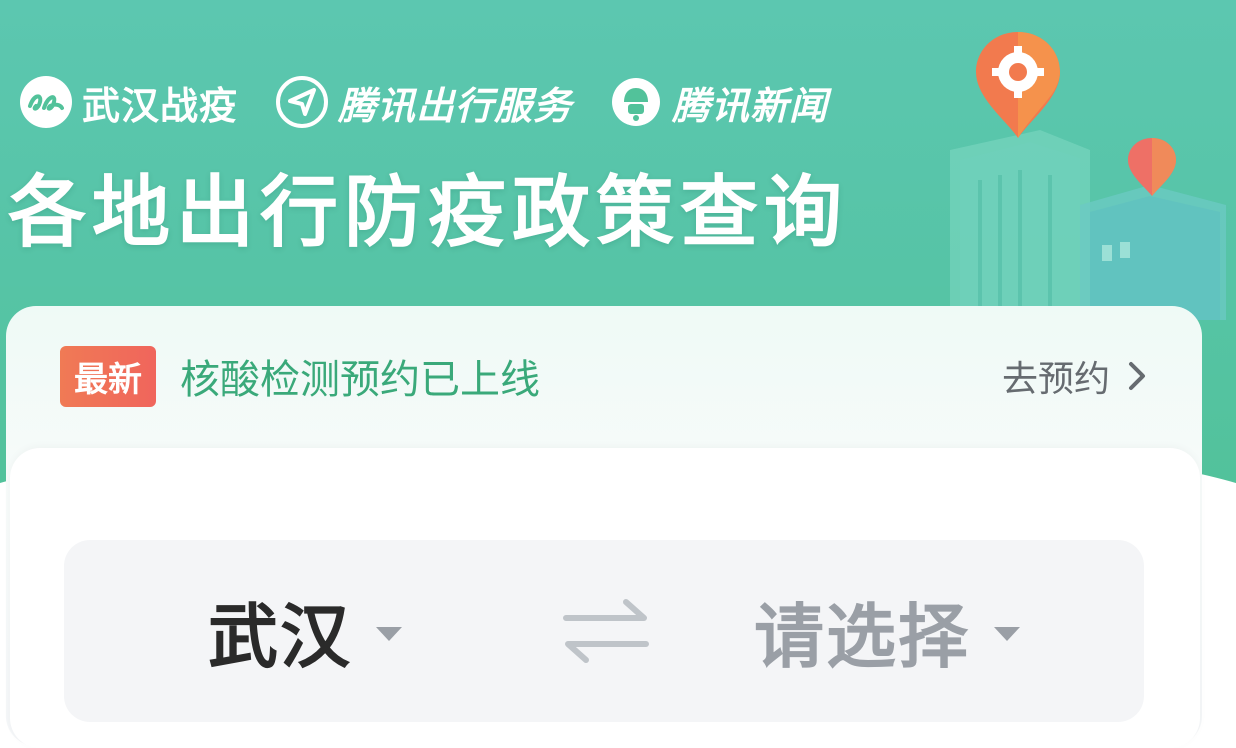 The height and width of the screenshot is (748, 1236). I want to click on new-badge: 最新, so click(108, 376).